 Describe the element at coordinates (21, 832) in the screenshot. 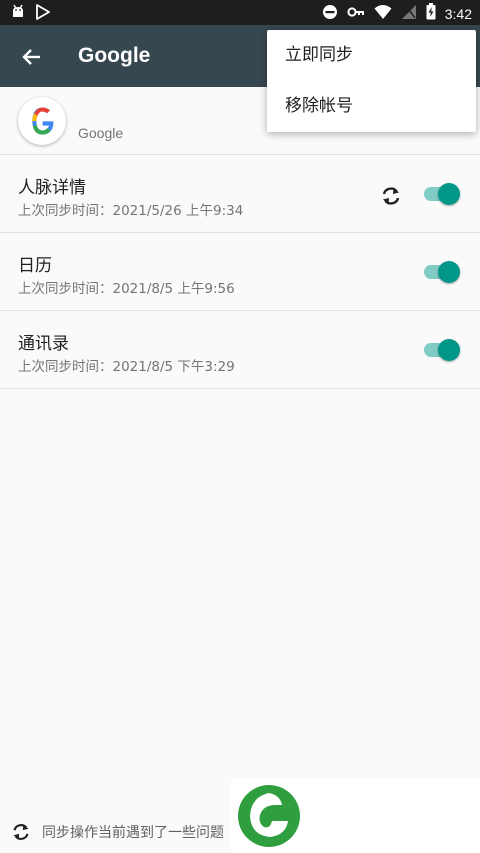

I see `sync-problem-icon` at that location.